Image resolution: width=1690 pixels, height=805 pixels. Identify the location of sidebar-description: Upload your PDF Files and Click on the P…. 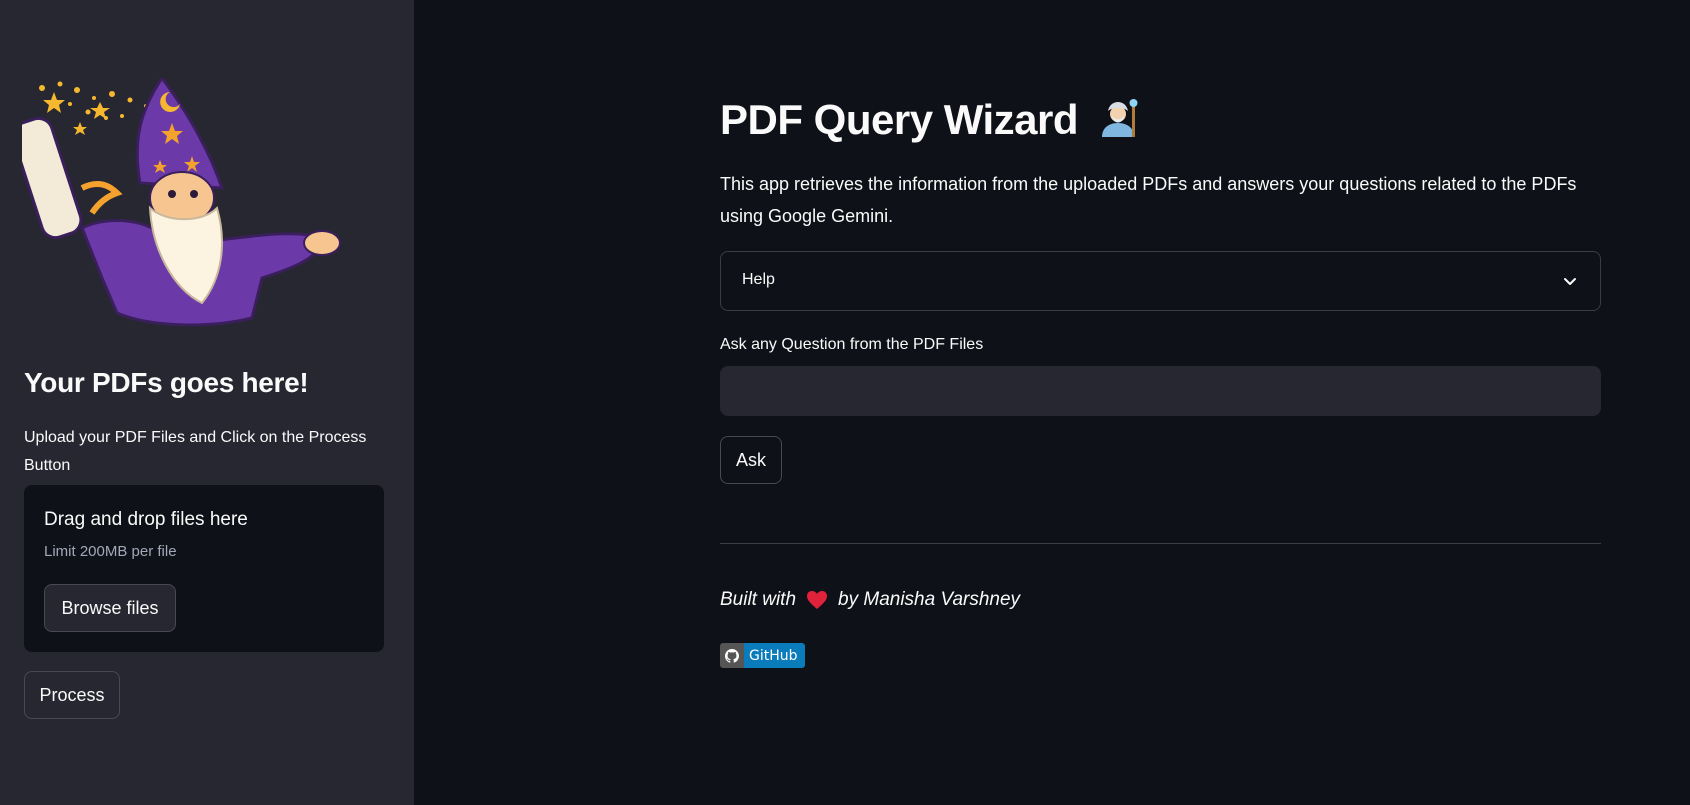
(195, 451).